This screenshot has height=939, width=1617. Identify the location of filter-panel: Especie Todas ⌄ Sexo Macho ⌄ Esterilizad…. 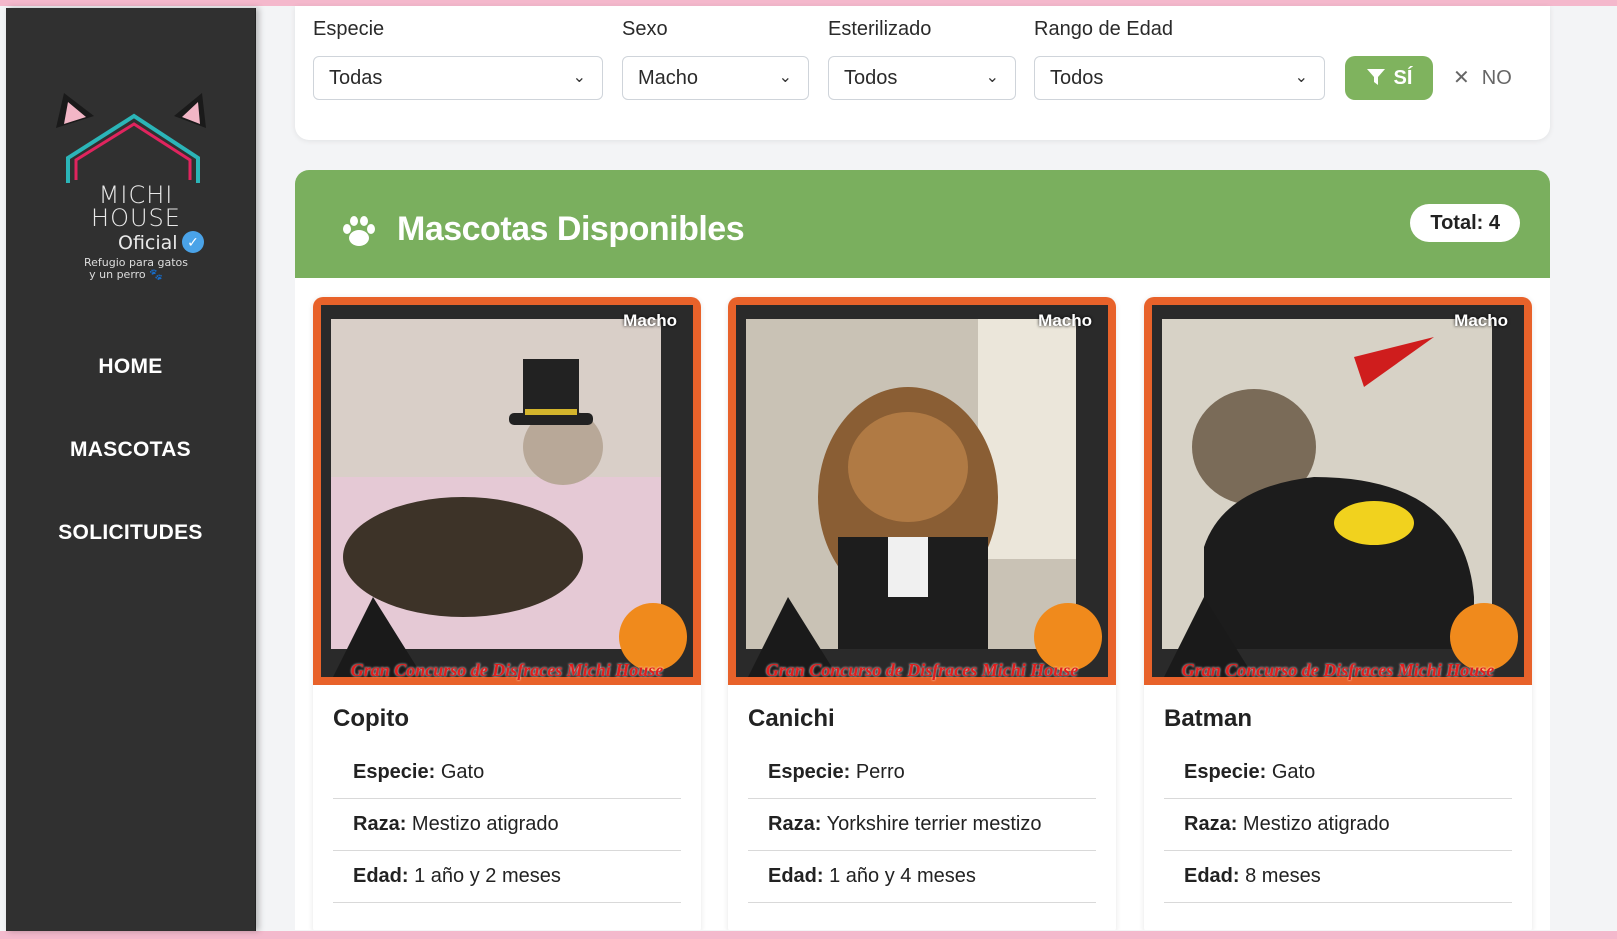
(922, 73).